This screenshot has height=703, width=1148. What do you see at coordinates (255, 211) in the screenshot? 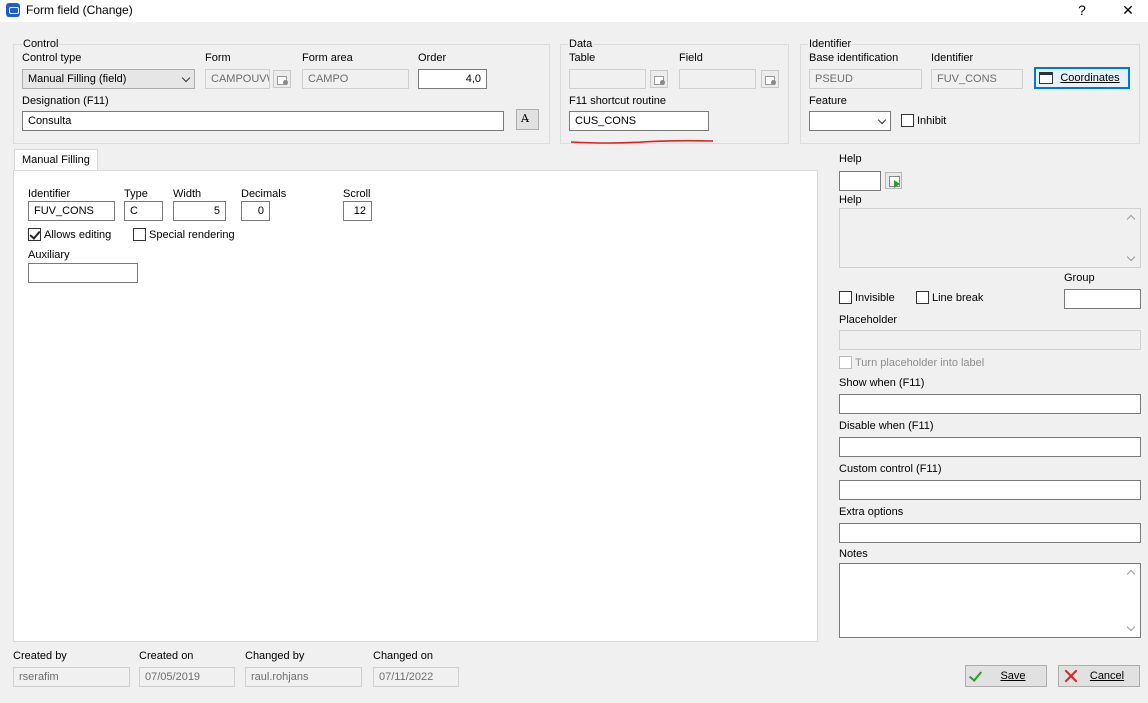
I see `decimals-field: 0` at bounding box center [255, 211].